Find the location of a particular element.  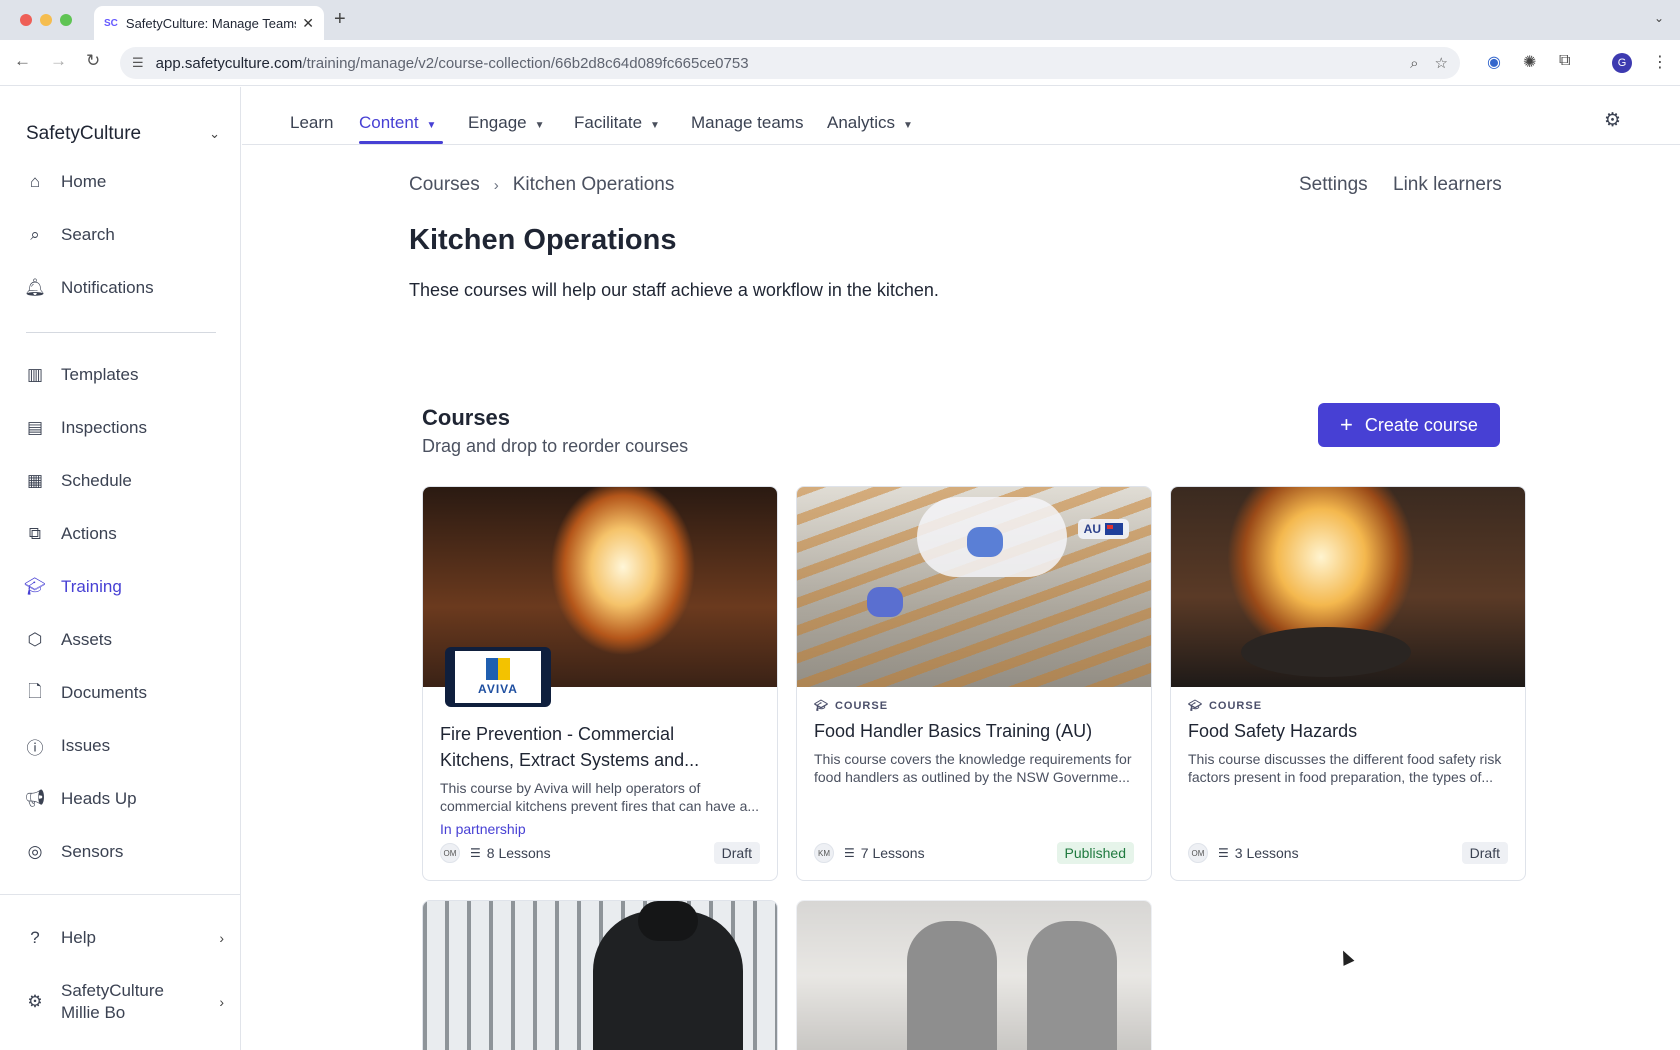

tab-label: Facilitate is located at coordinates (608, 122).